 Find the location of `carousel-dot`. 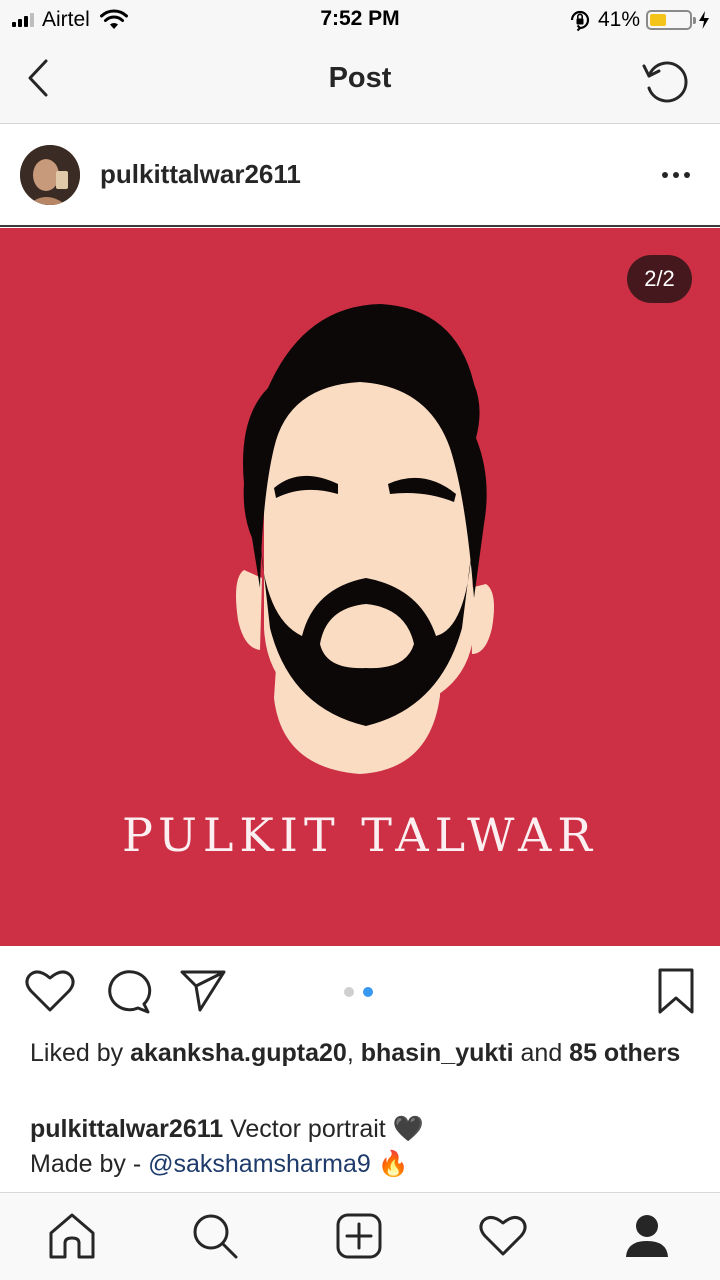

carousel-dot is located at coordinates (349, 992).